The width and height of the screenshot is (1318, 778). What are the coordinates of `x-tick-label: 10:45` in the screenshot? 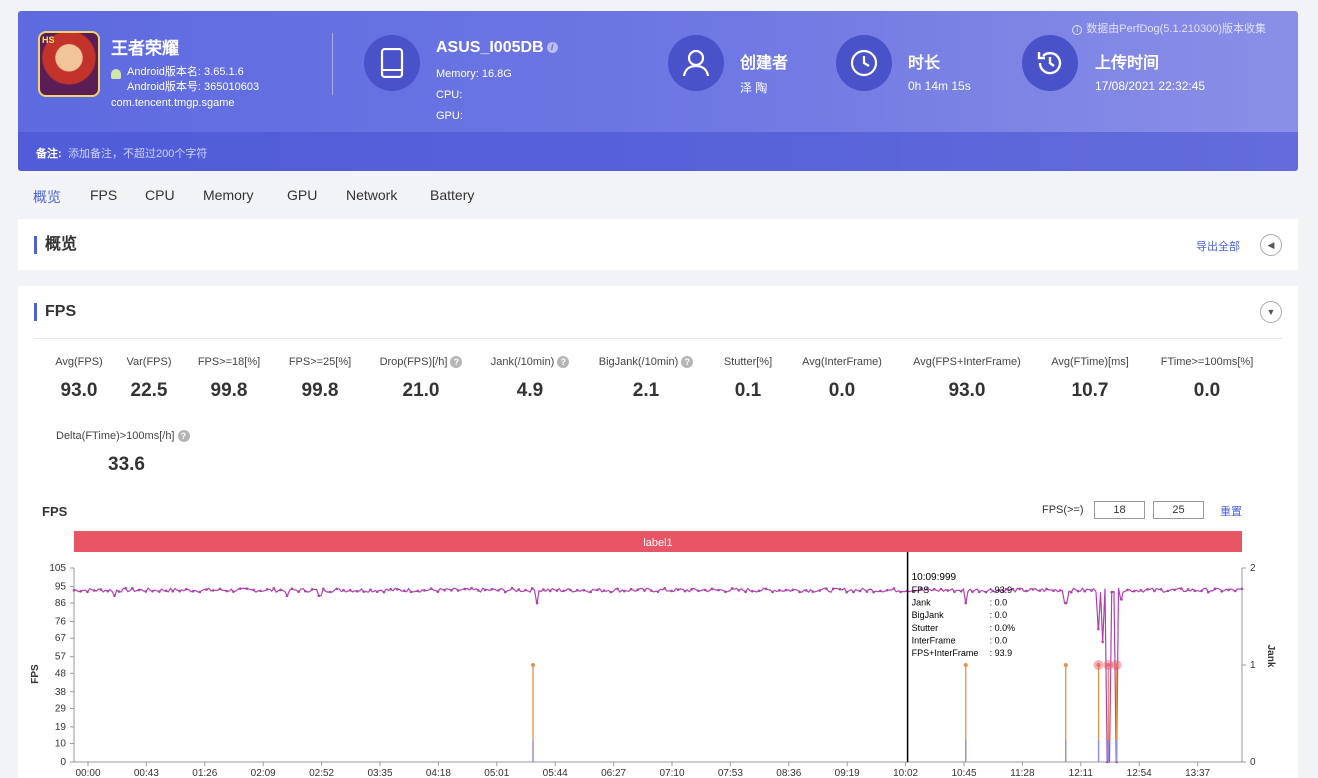 It's located at (963, 773).